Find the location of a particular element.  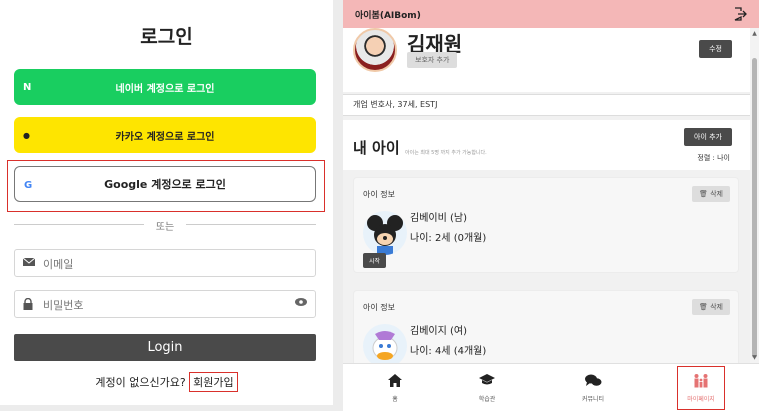

google-login-label: Google 계정으로 로그인 is located at coordinates (165, 184).